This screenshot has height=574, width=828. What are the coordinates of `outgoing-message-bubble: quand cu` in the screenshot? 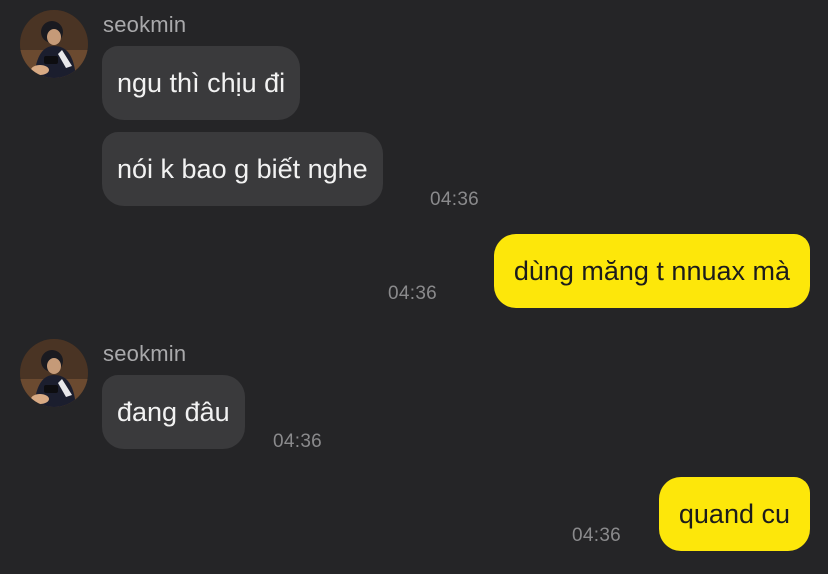 It's located at (734, 514).